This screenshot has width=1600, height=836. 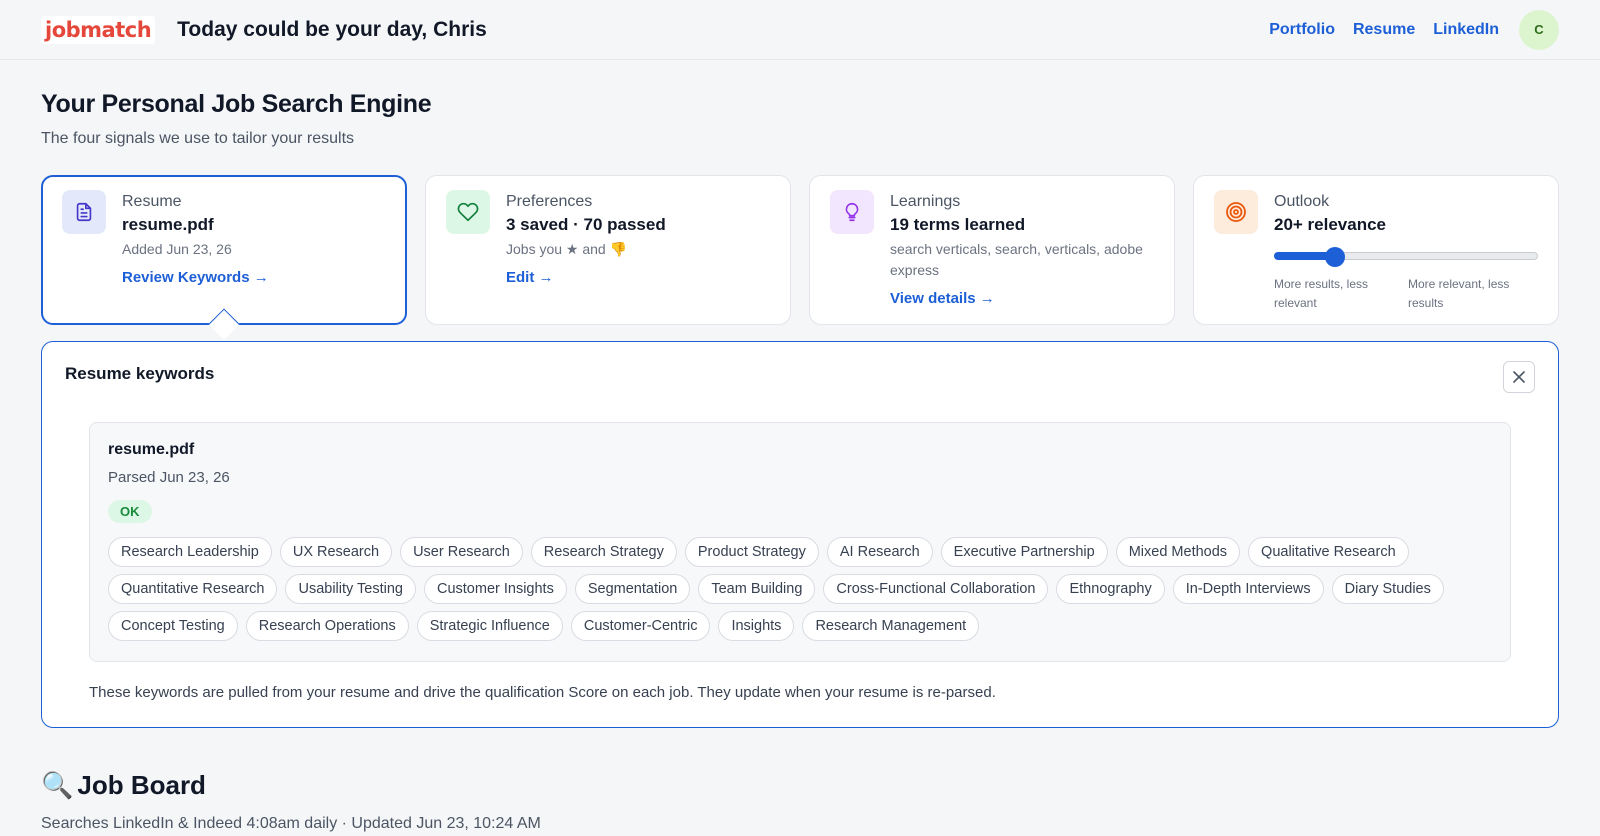 I want to click on target-icon, so click(x=1236, y=212).